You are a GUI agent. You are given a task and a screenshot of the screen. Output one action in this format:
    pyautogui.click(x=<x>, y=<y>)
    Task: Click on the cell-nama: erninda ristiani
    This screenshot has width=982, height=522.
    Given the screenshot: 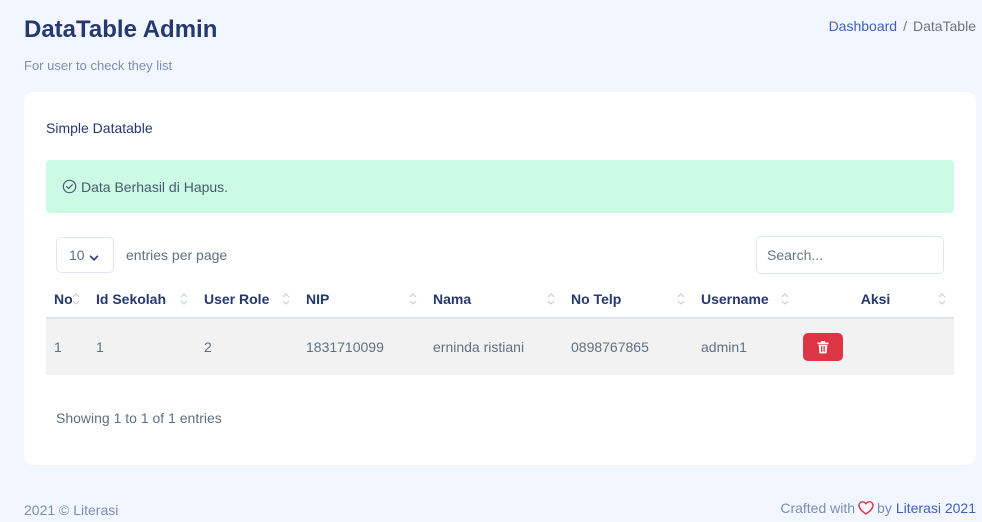 What is the action you would take?
    pyautogui.click(x=479, y=347)
    